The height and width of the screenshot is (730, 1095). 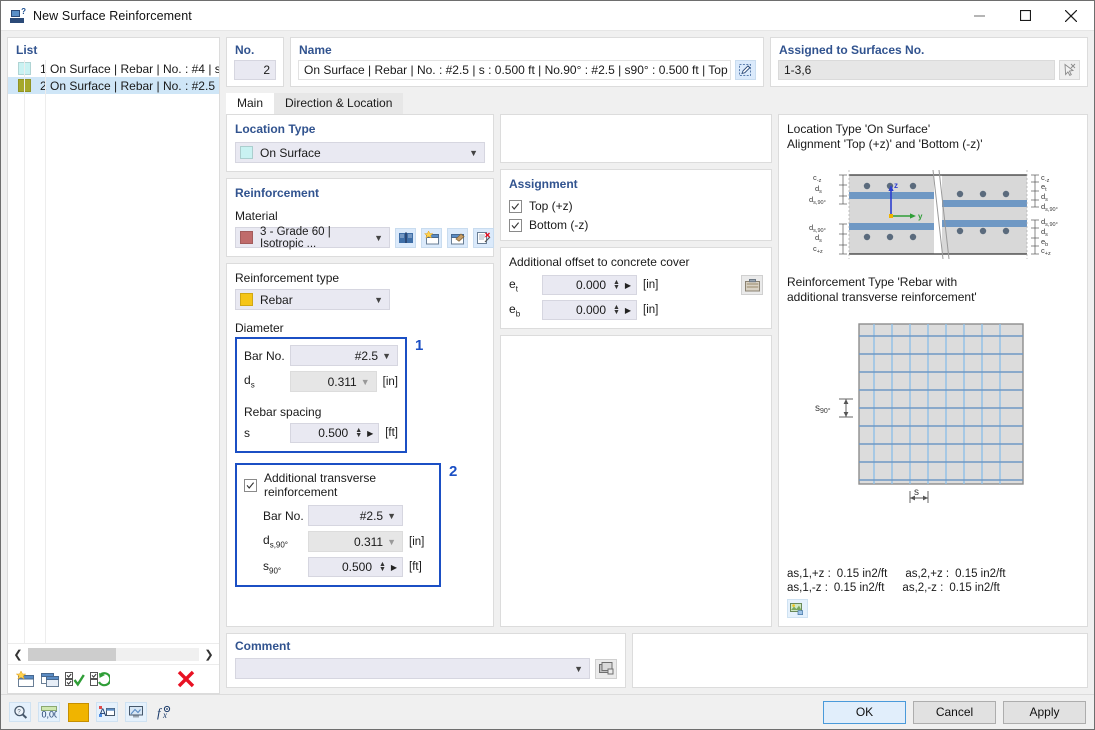 I want to click on result-label-1: as,1,+z :, so click(x=809, y=574).